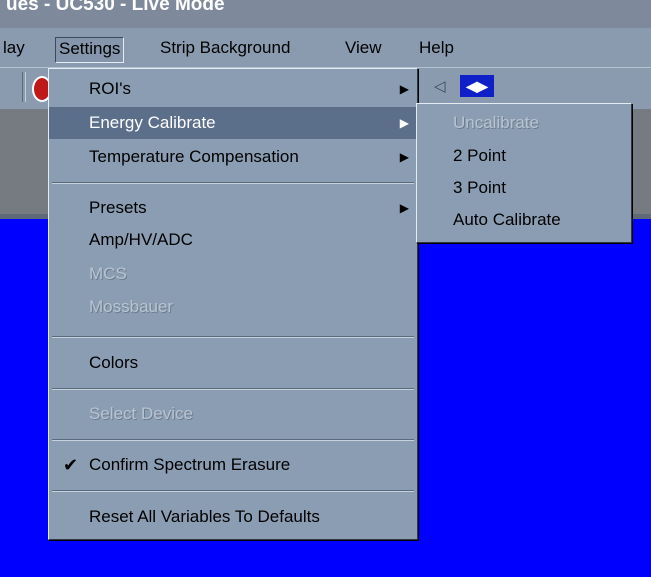 The image size is (651, 577). Describe the element at coordinates (233, 208) in the screenshot. I see `menu-item-presets: Presets ▶` at that location.